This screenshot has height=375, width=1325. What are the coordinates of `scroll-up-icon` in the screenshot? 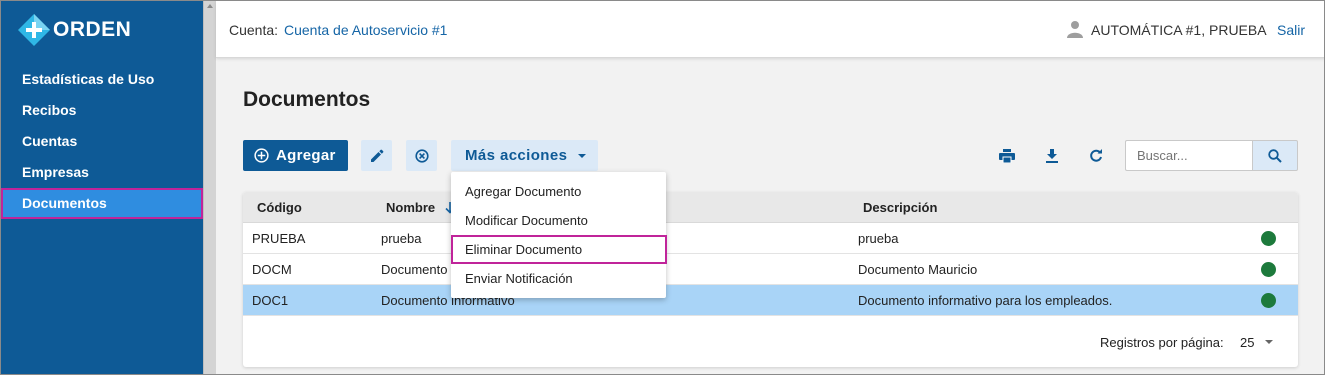 It's located at (210, 6).